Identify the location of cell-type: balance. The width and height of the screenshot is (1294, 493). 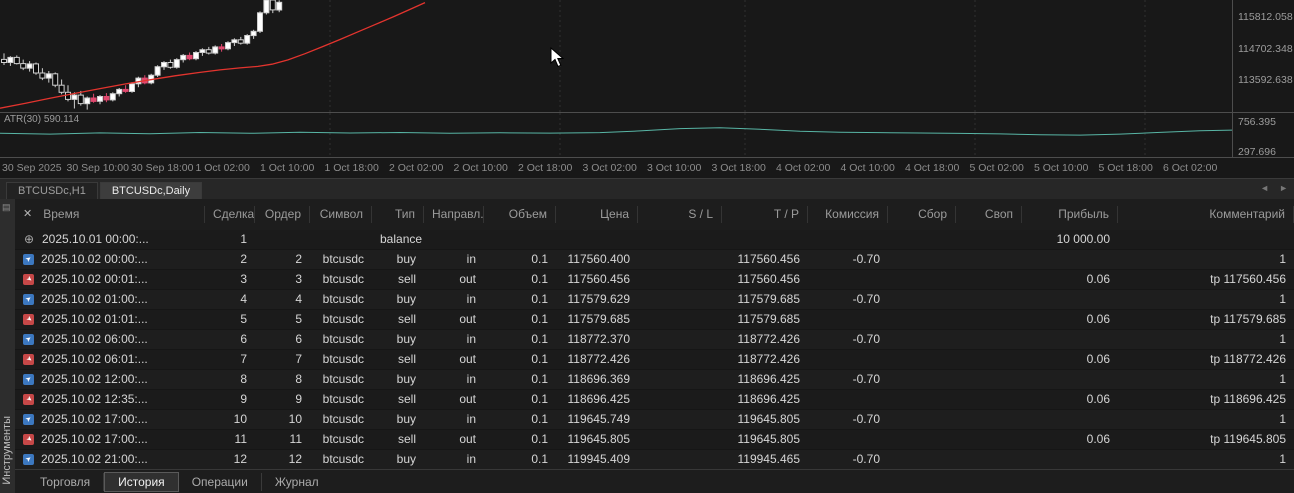
(401, 239).